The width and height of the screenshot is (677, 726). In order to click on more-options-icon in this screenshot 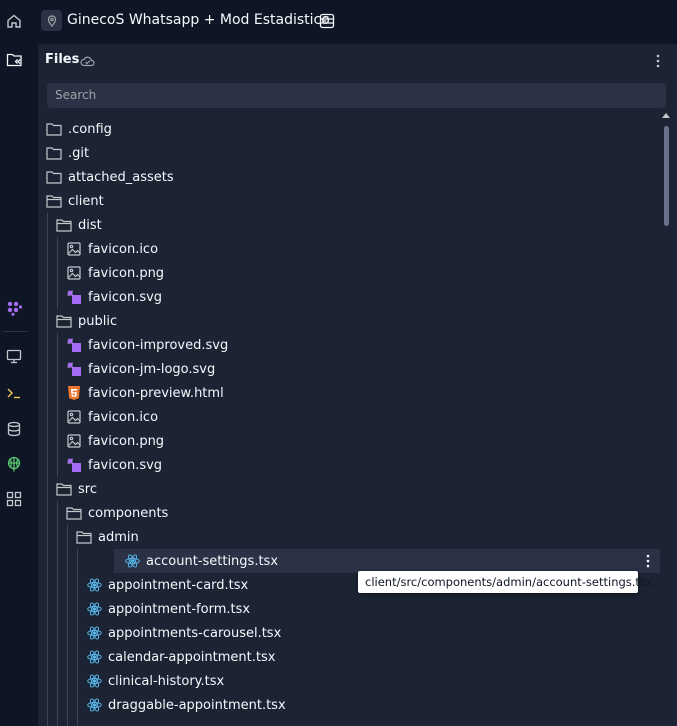, I will do `click(658, 61)`.